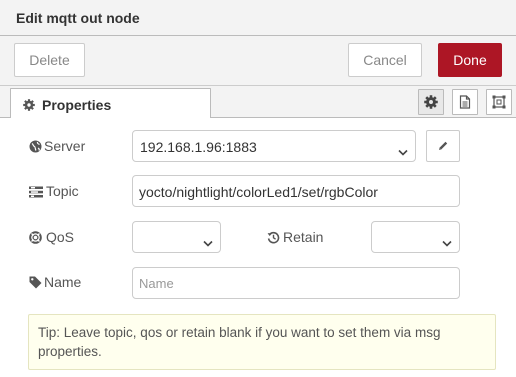  Describe the element at coordinates (35, 239) in the screenshot. I see `life-ring-icon` at that location.